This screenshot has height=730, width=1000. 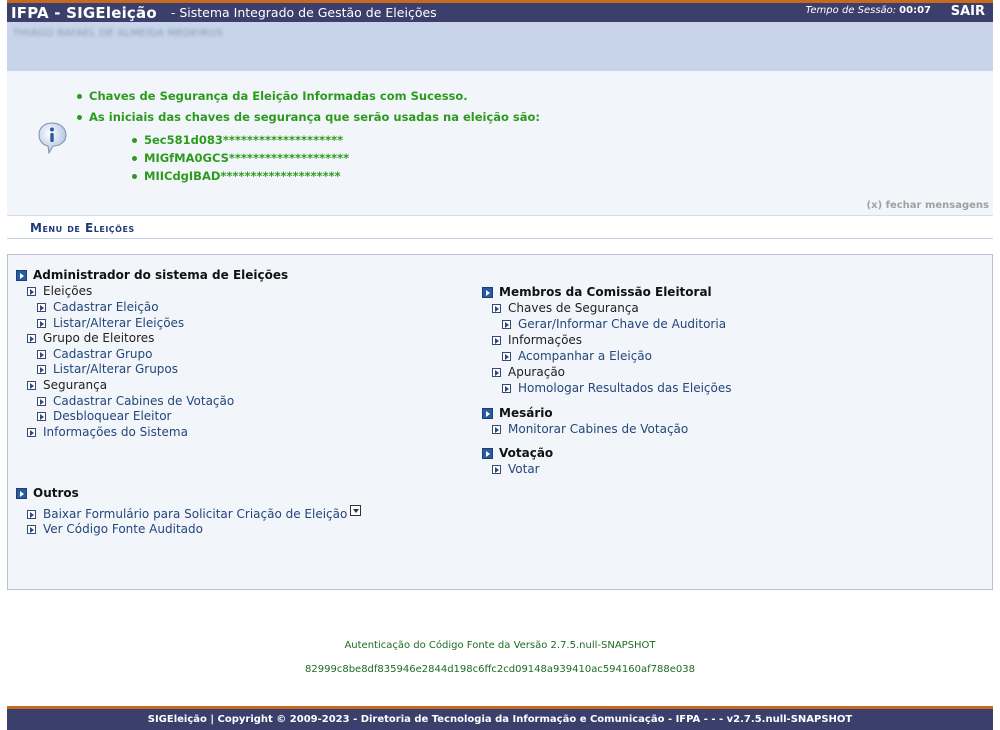 I want to click on group-eleicoes-label: Eleições, so click(x=68, y=291).